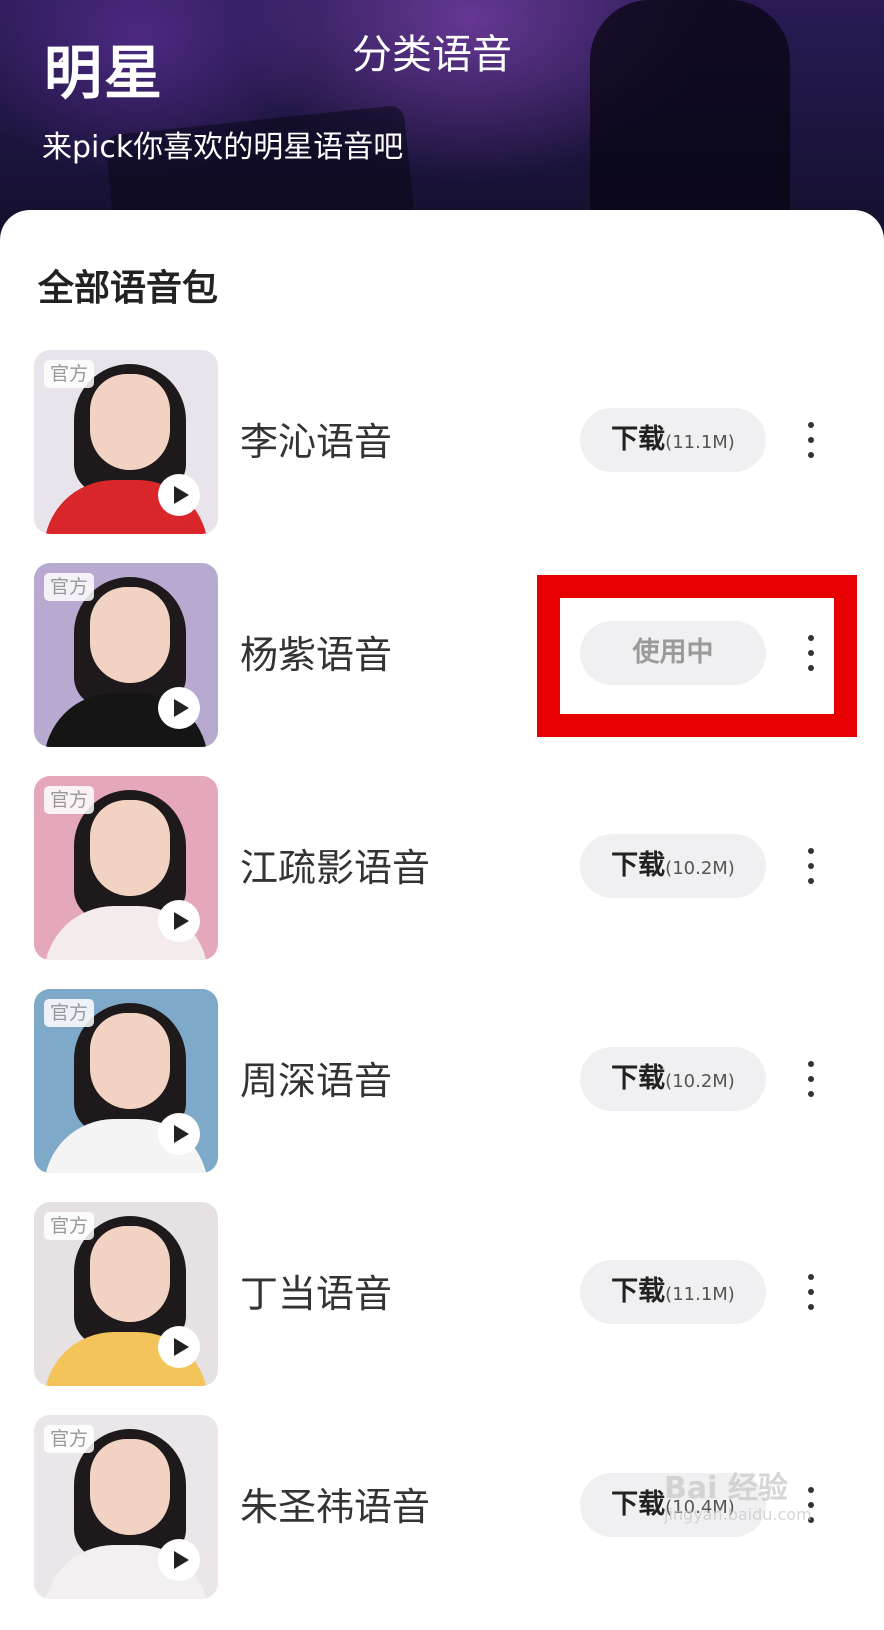  I want to click on back-icon: ‹, so click(63, 60).